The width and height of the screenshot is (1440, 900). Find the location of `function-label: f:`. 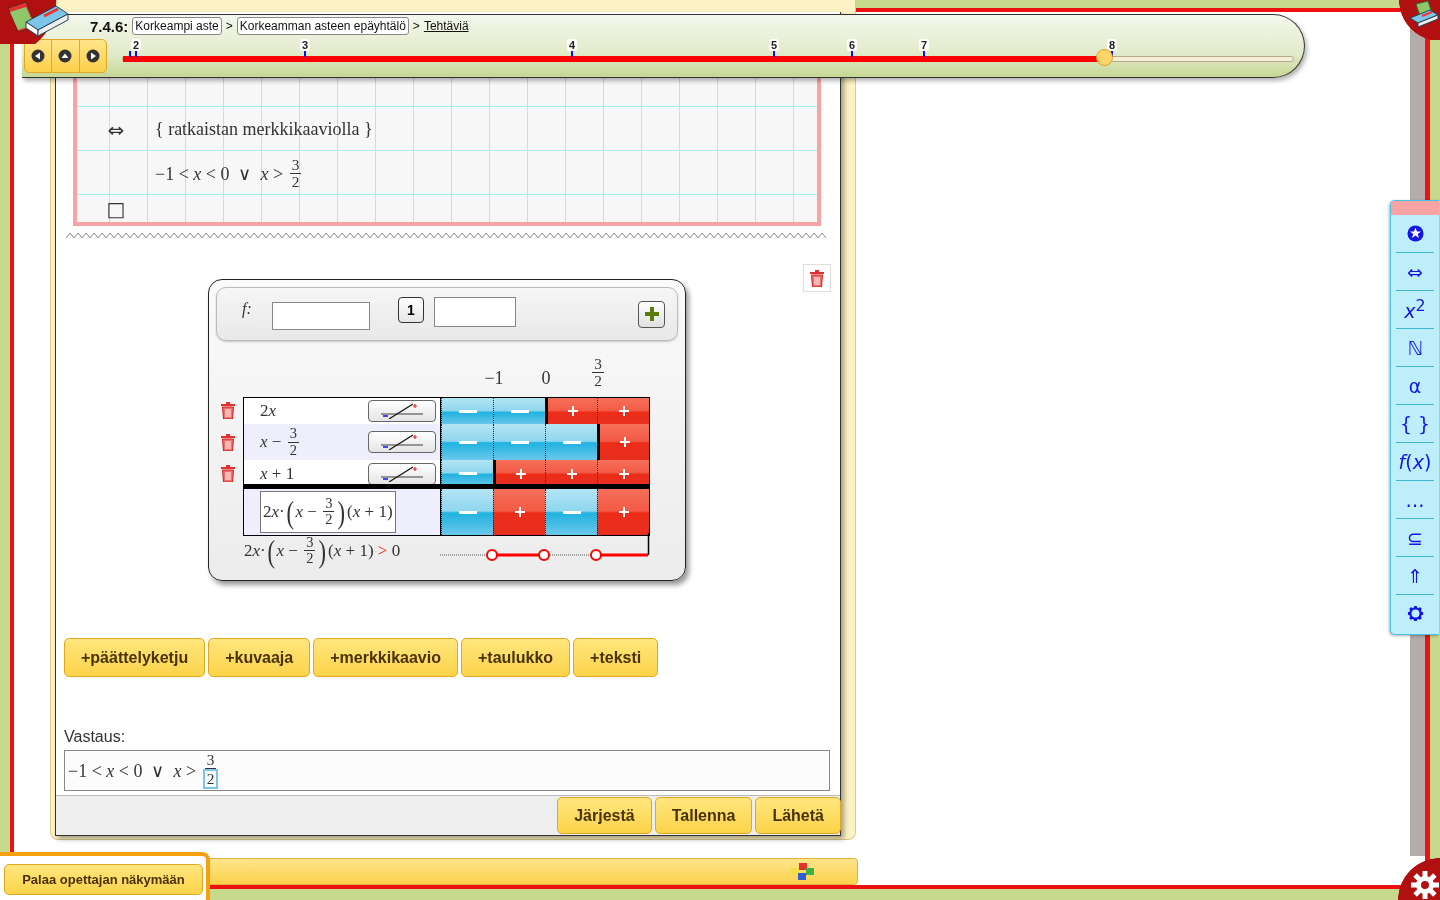

function-label: f: is located at coordinates (247, 309).